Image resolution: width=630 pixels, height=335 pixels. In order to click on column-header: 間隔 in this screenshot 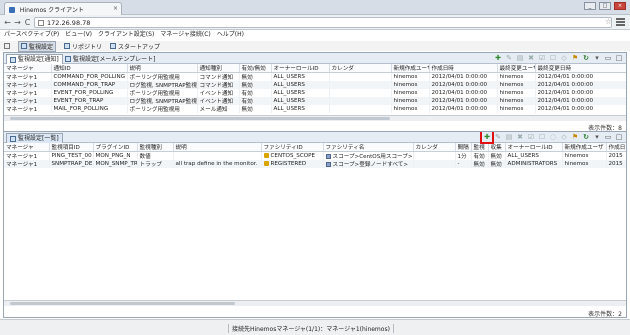, I will do `click(463, 147)`.